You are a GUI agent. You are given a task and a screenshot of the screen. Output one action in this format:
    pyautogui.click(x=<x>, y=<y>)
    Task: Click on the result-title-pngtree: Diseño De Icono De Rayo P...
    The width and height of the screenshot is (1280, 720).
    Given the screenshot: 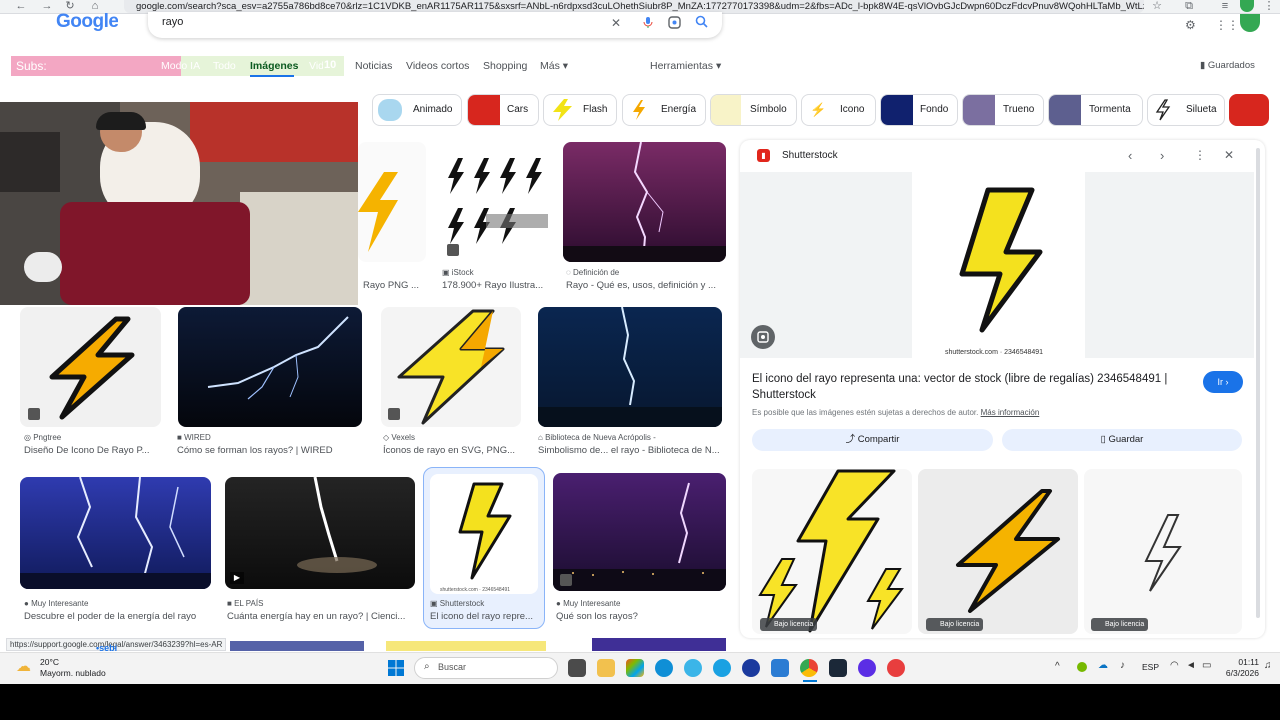 What is the action you would take?
    pyautogui.click(x=87, y=450)
    